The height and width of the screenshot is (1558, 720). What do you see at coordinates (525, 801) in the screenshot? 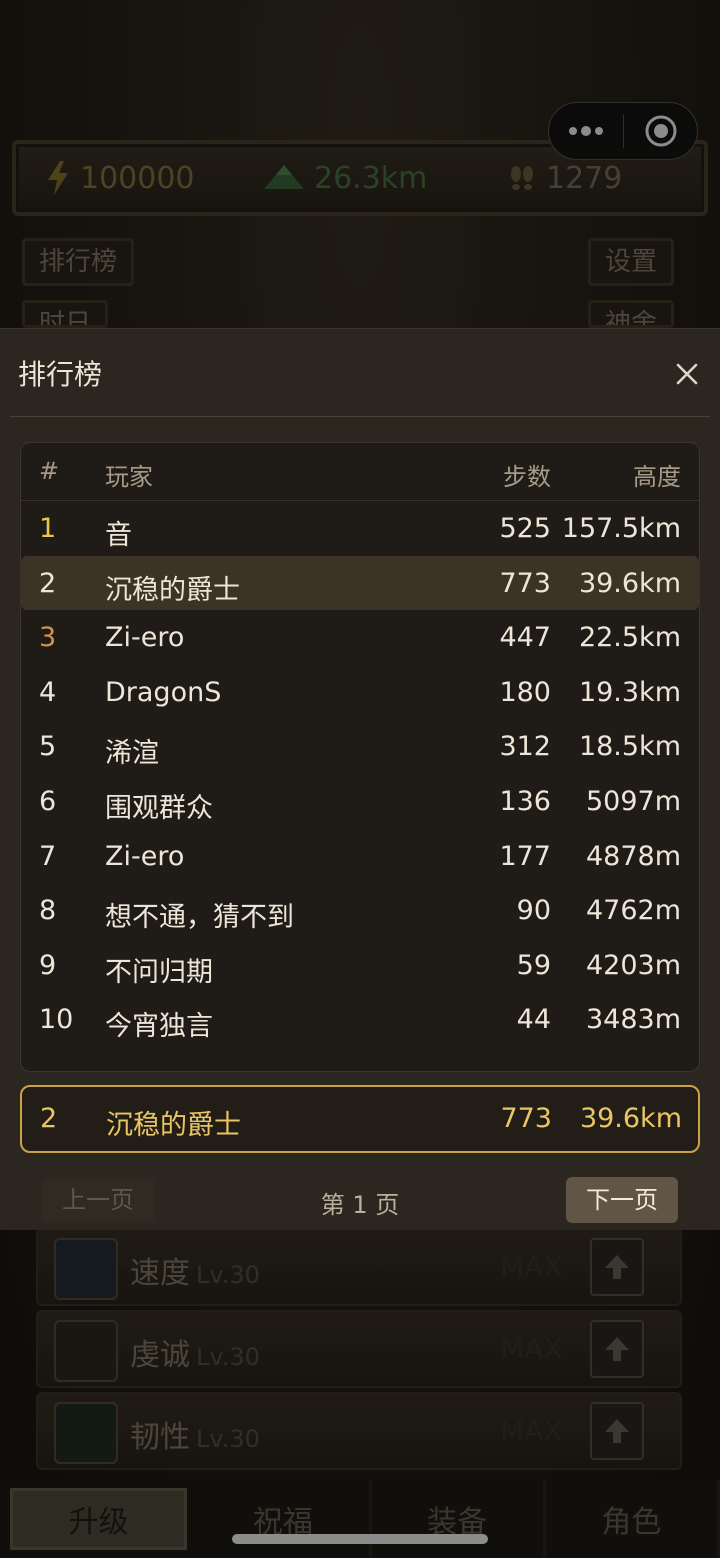
I see `row-steps: 136` at bounding box center [525, 801].